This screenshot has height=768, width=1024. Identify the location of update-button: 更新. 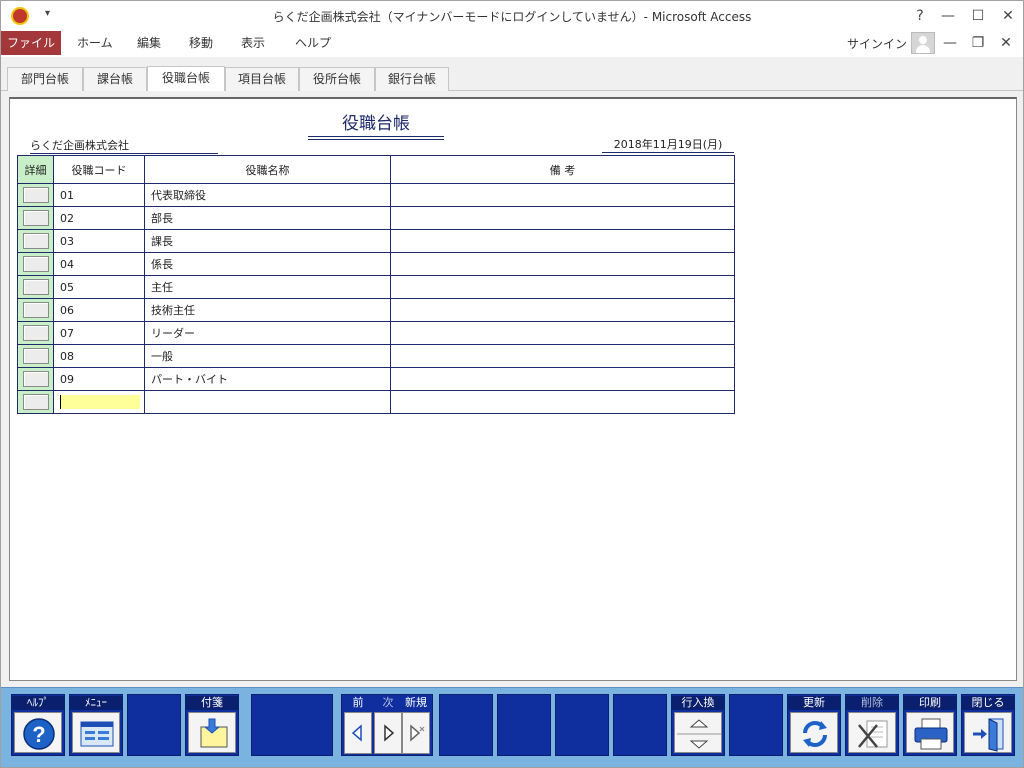
(814, 725).